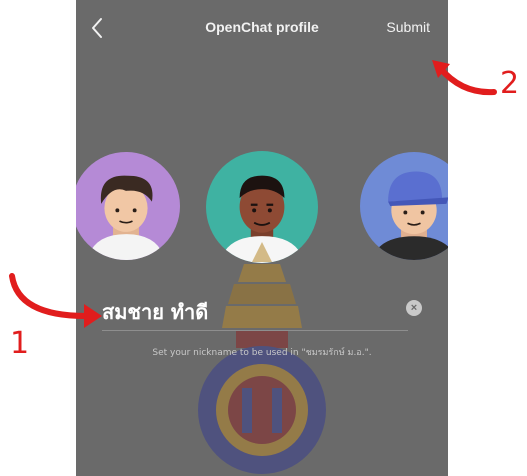 Image resolution: width=527 pixels, height=476 pixels. What do you see at coordinates (510, 83) in the screenshot?
I see `annotation-number-2: 2` at bounding box center [510, 83].